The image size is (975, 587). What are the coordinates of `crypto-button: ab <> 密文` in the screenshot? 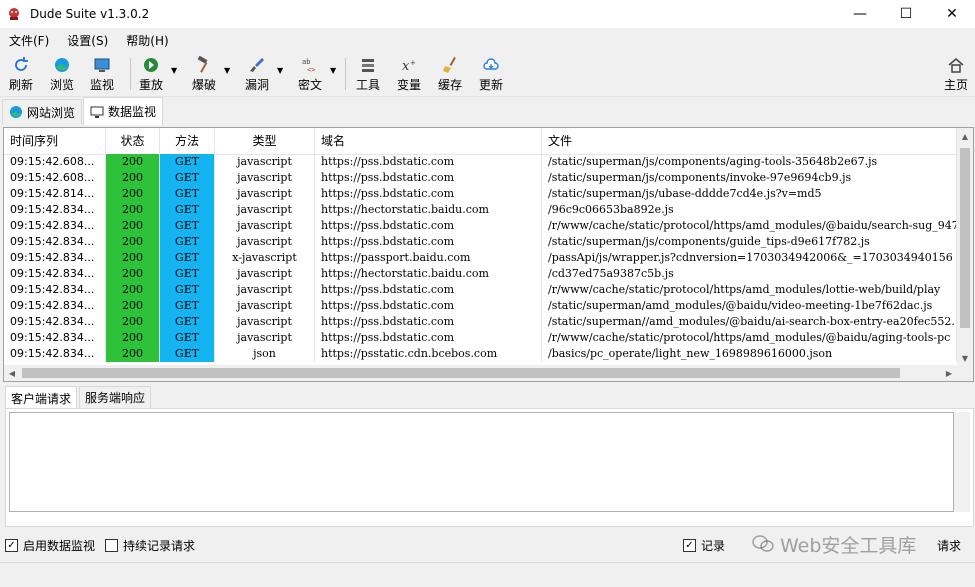 It's located at (310, 74).